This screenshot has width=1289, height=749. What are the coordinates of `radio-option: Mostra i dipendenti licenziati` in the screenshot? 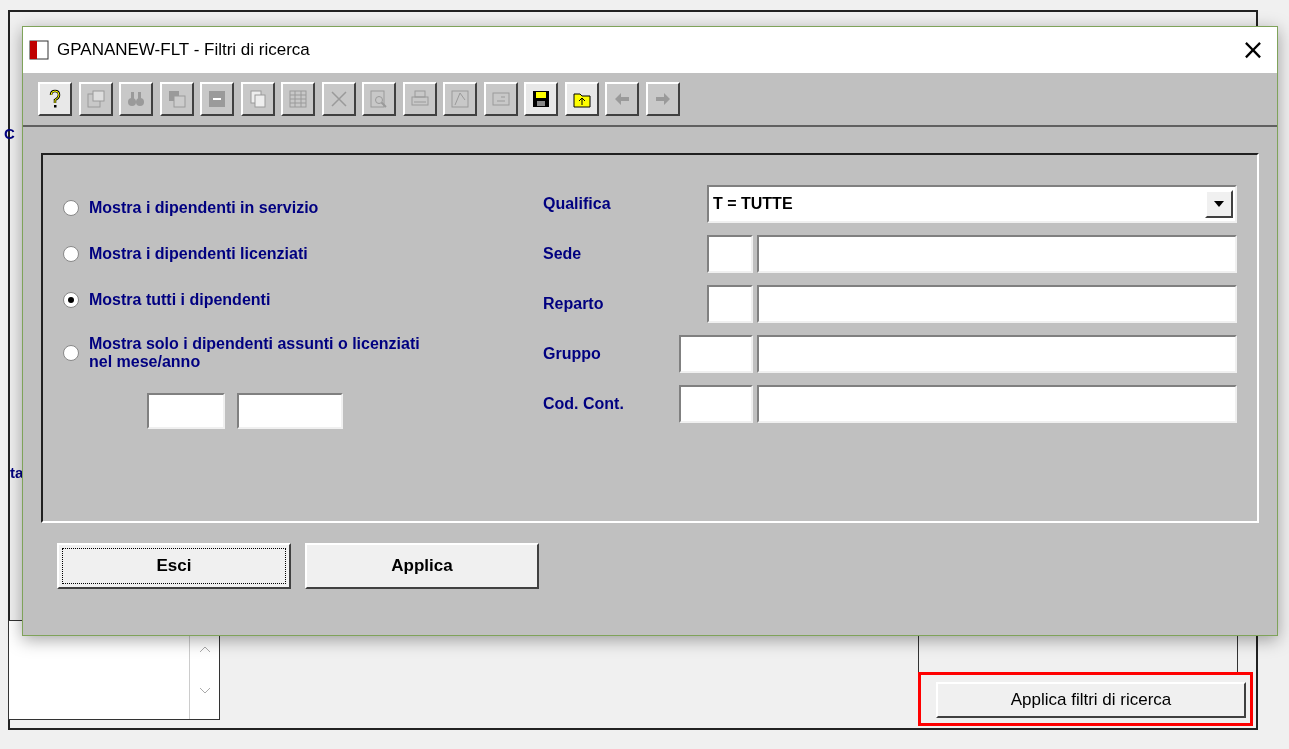 It's located at (303, 254).